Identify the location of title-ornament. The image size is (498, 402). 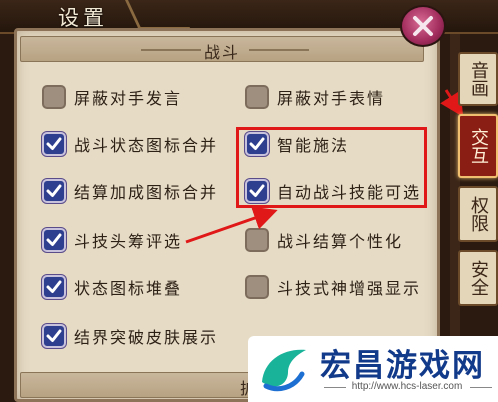
(158, 15).